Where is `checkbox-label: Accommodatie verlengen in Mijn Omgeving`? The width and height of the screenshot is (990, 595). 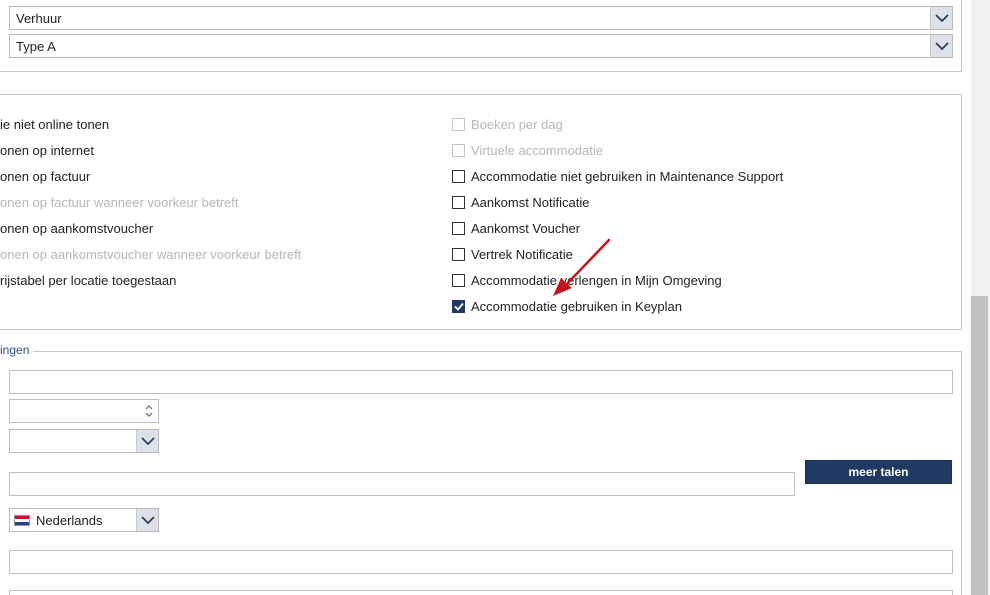 checkbox-label: Accommodatie verlengen in Mijn Omgeving is located at coordinates (596, 280).